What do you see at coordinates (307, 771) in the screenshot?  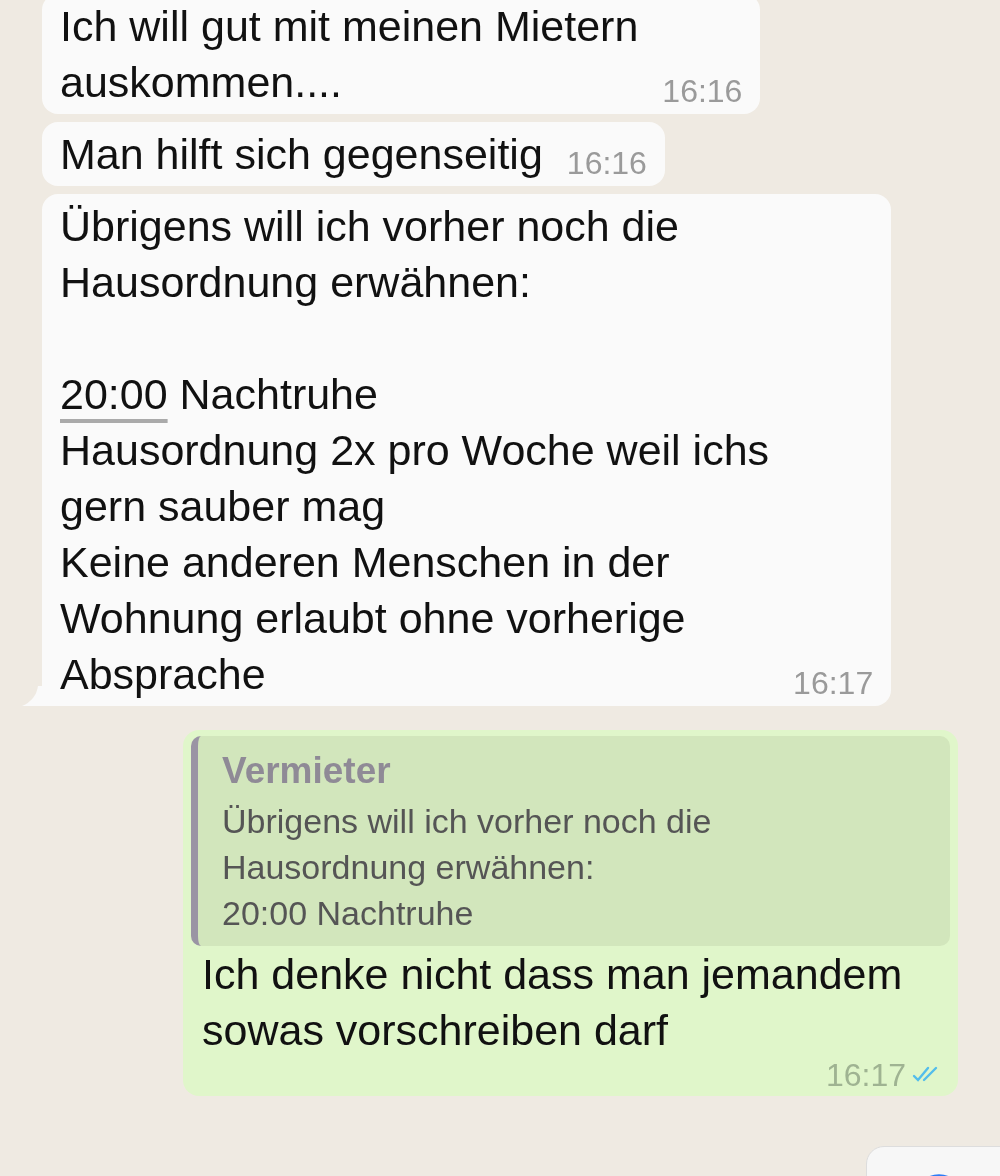 I see `quote-author: Vermieter` at bounding box center [307, 771].